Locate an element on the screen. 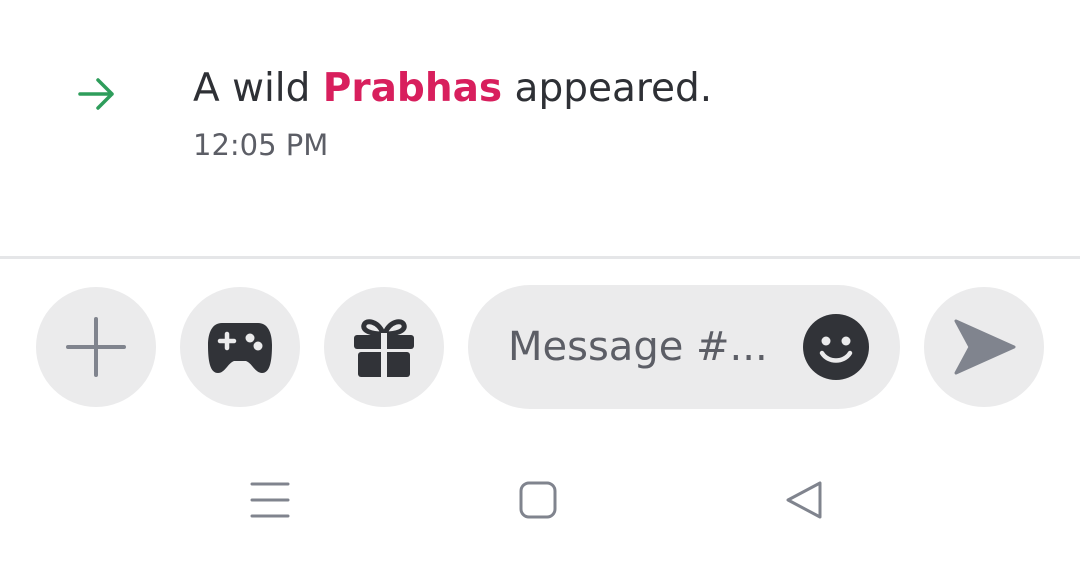  activities-button is located at coordinates (240, 347).